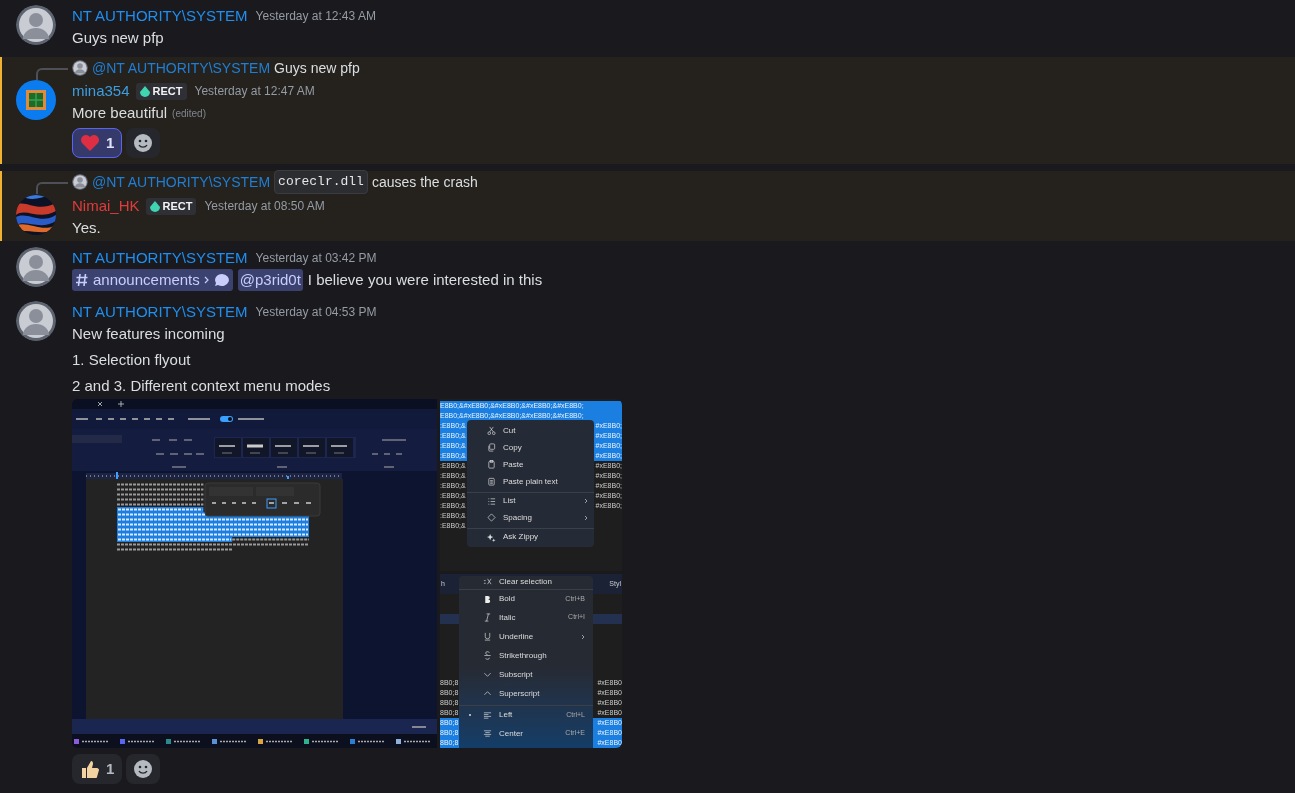 The width and height of the screenshot is (1295, 793). Describe the element at coordinates (189, 114) in the screenshot. I see `edited-label: (edited)` at that location.